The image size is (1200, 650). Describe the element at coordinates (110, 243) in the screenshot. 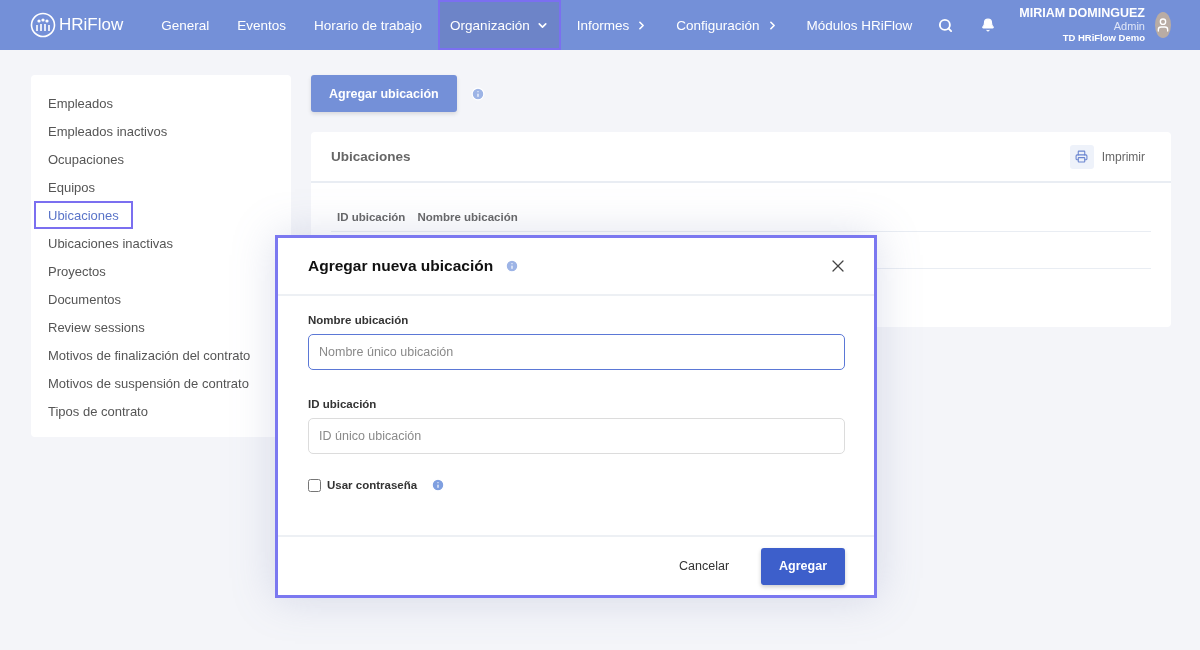

I see `sidebar-item: Ubicaciones inactivas` at that location.